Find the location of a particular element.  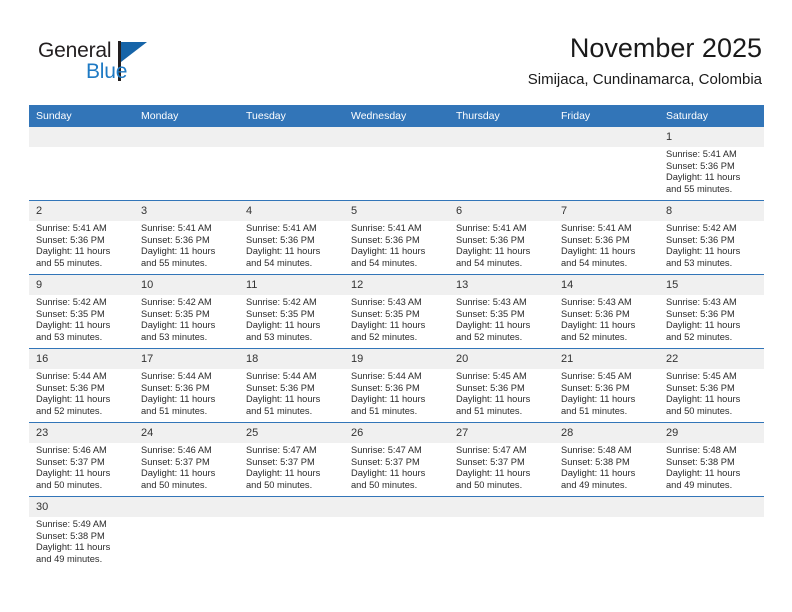

day-daylight-l2-text: and 53 minutes. is located at coordinates (699, 262).